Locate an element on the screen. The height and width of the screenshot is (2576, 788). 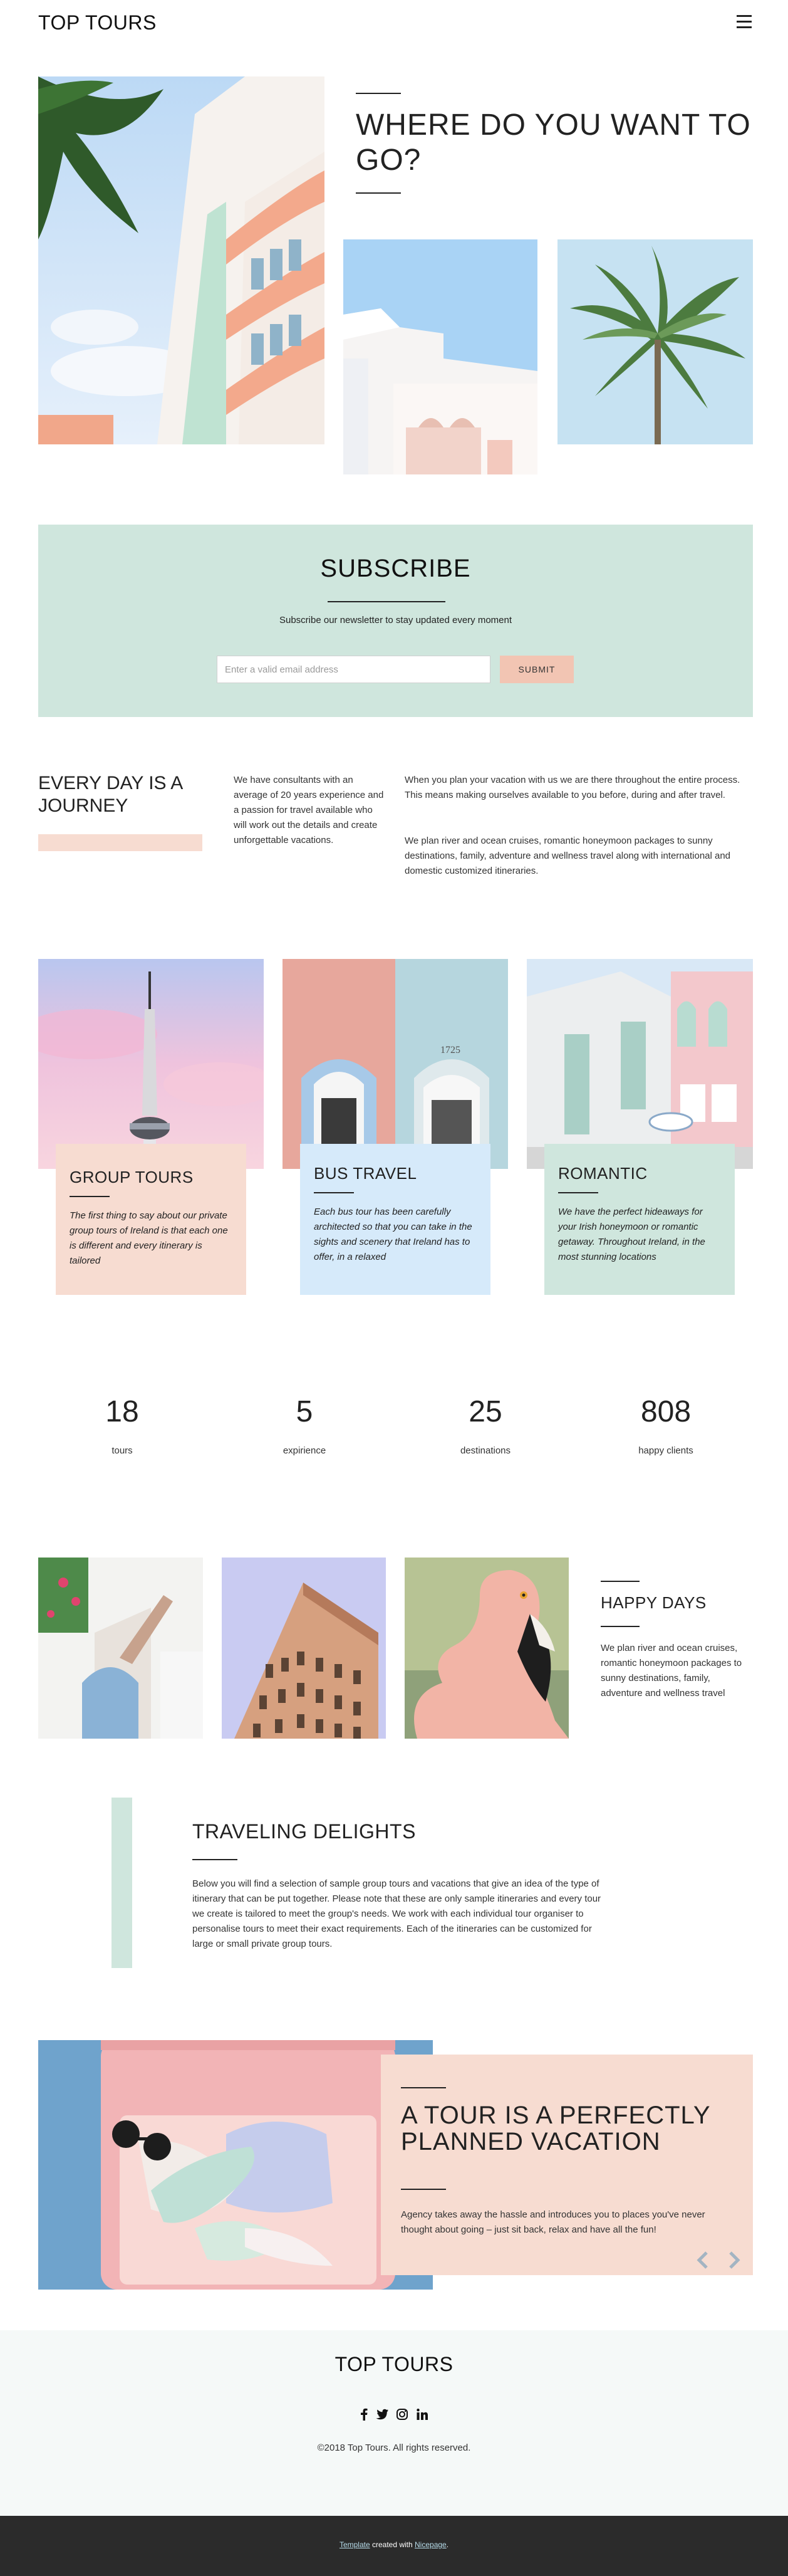
subscribe-title: SUBSCRIBE is located at coordinates (395, 568).